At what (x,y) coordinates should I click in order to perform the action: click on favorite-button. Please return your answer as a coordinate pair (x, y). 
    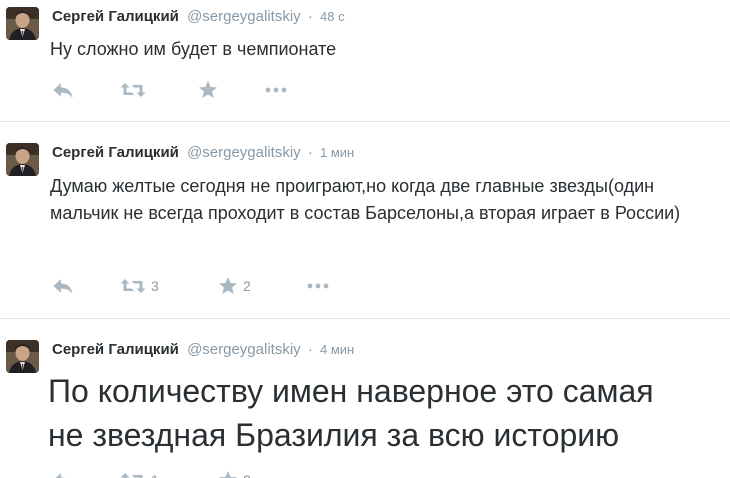
    Looking at the image, I should click on (210, 90).